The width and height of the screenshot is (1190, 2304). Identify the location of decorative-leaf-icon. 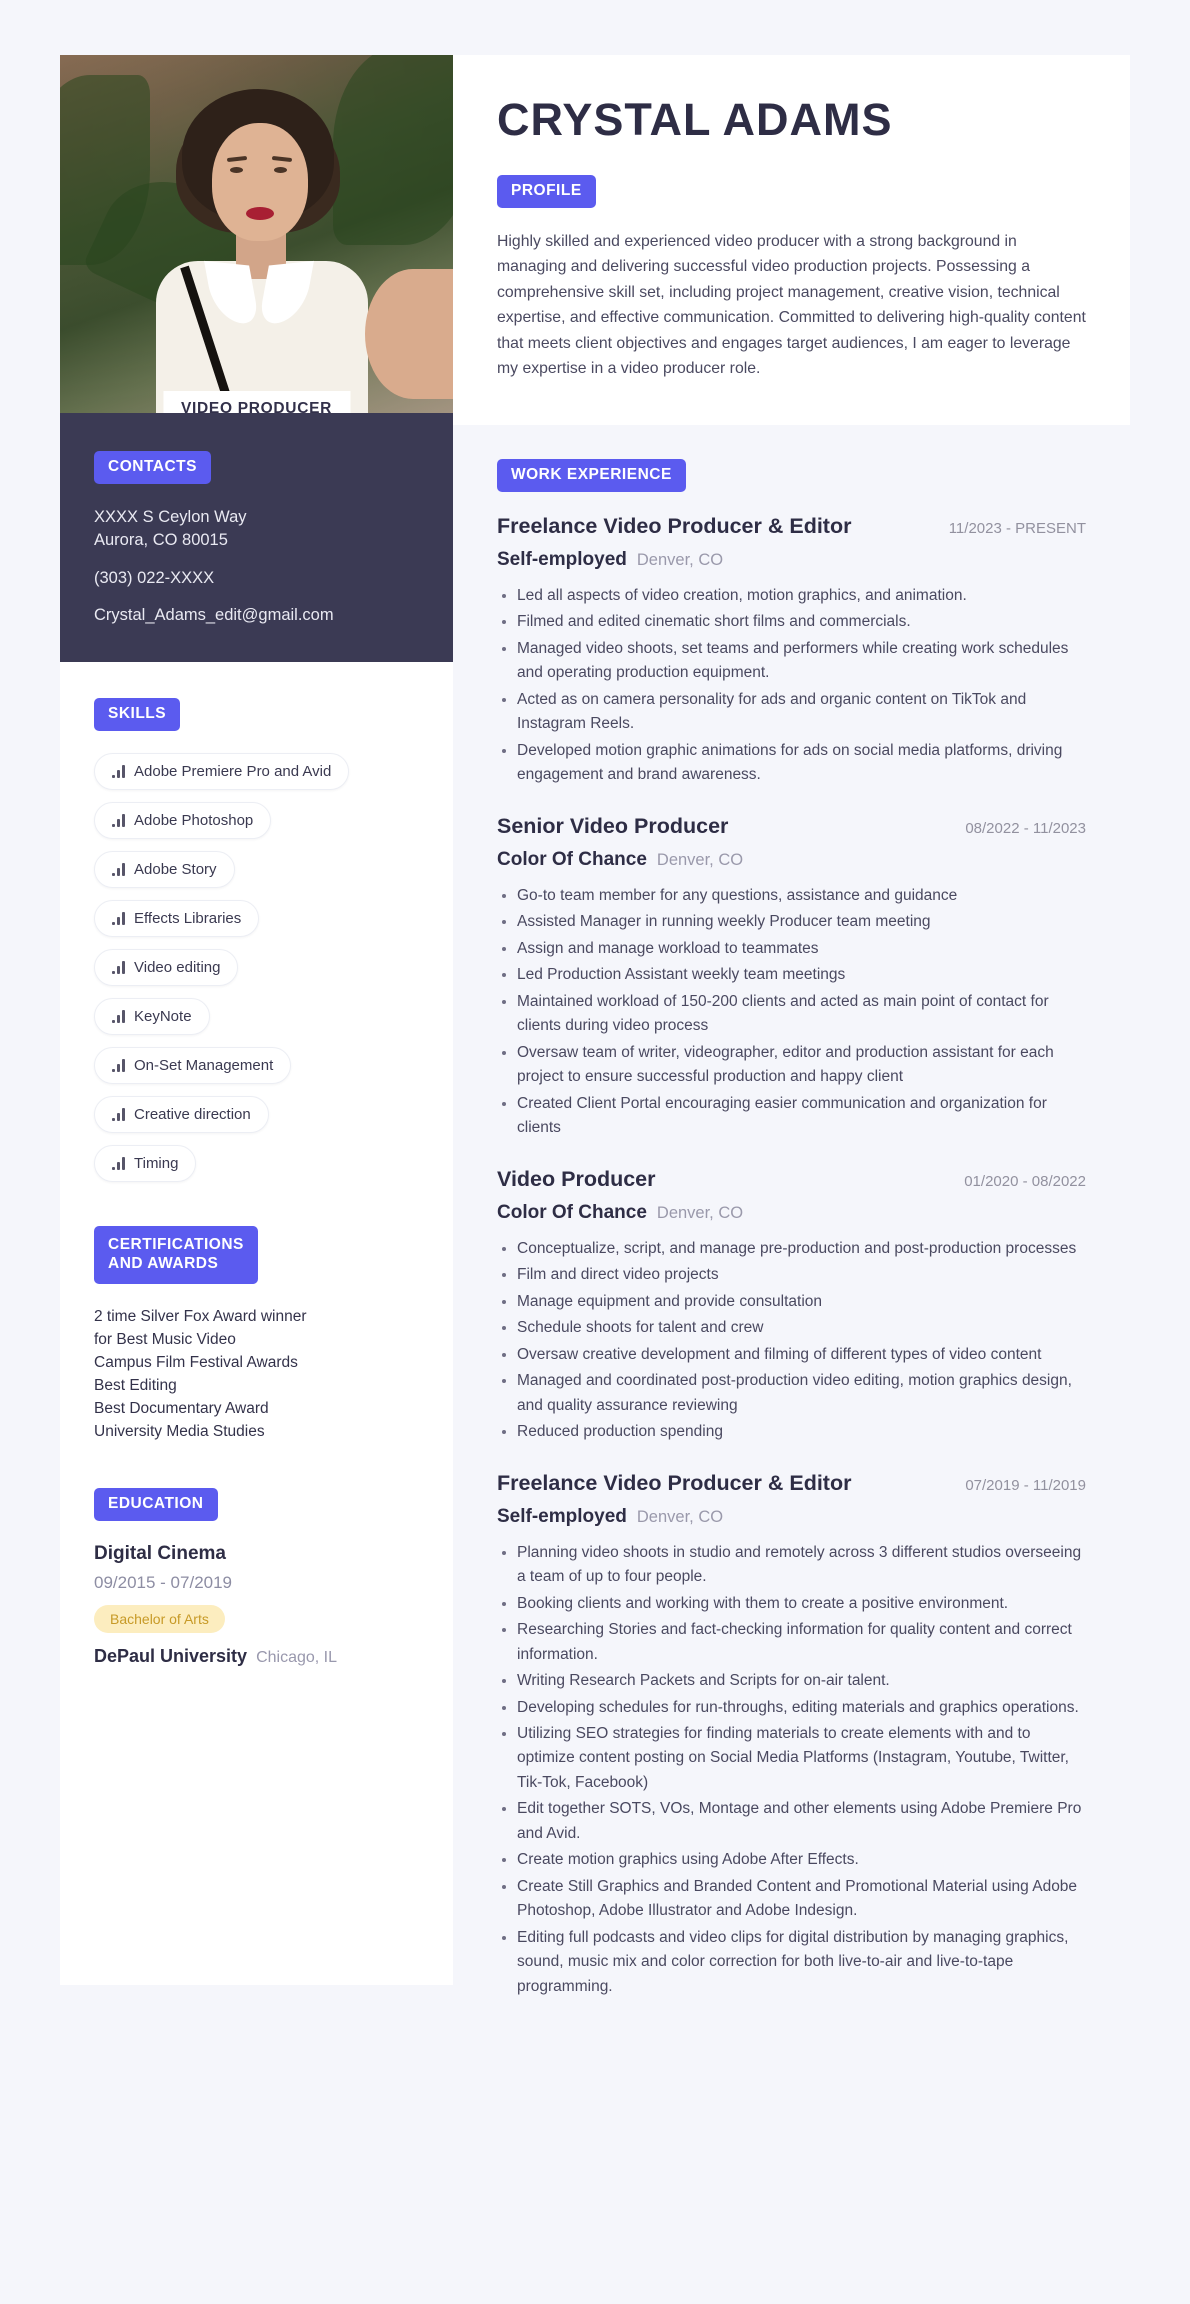
(393, 150).